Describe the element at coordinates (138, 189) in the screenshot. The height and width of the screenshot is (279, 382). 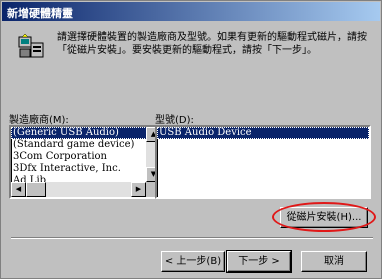
I see `scroll-right-icon: ▶` at that location.